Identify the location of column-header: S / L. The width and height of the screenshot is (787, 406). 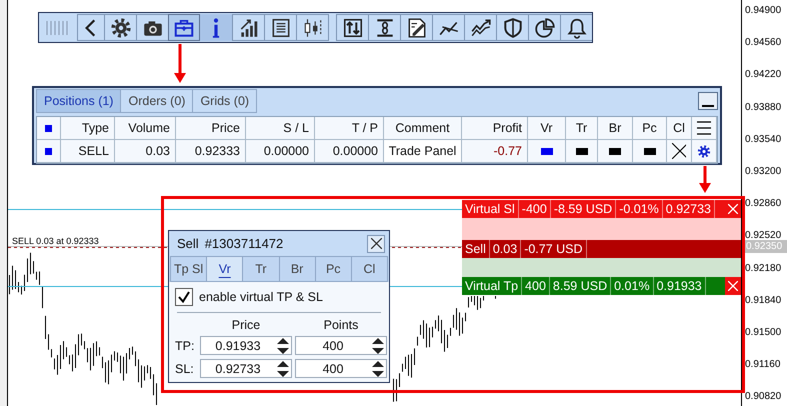
(280, 128).